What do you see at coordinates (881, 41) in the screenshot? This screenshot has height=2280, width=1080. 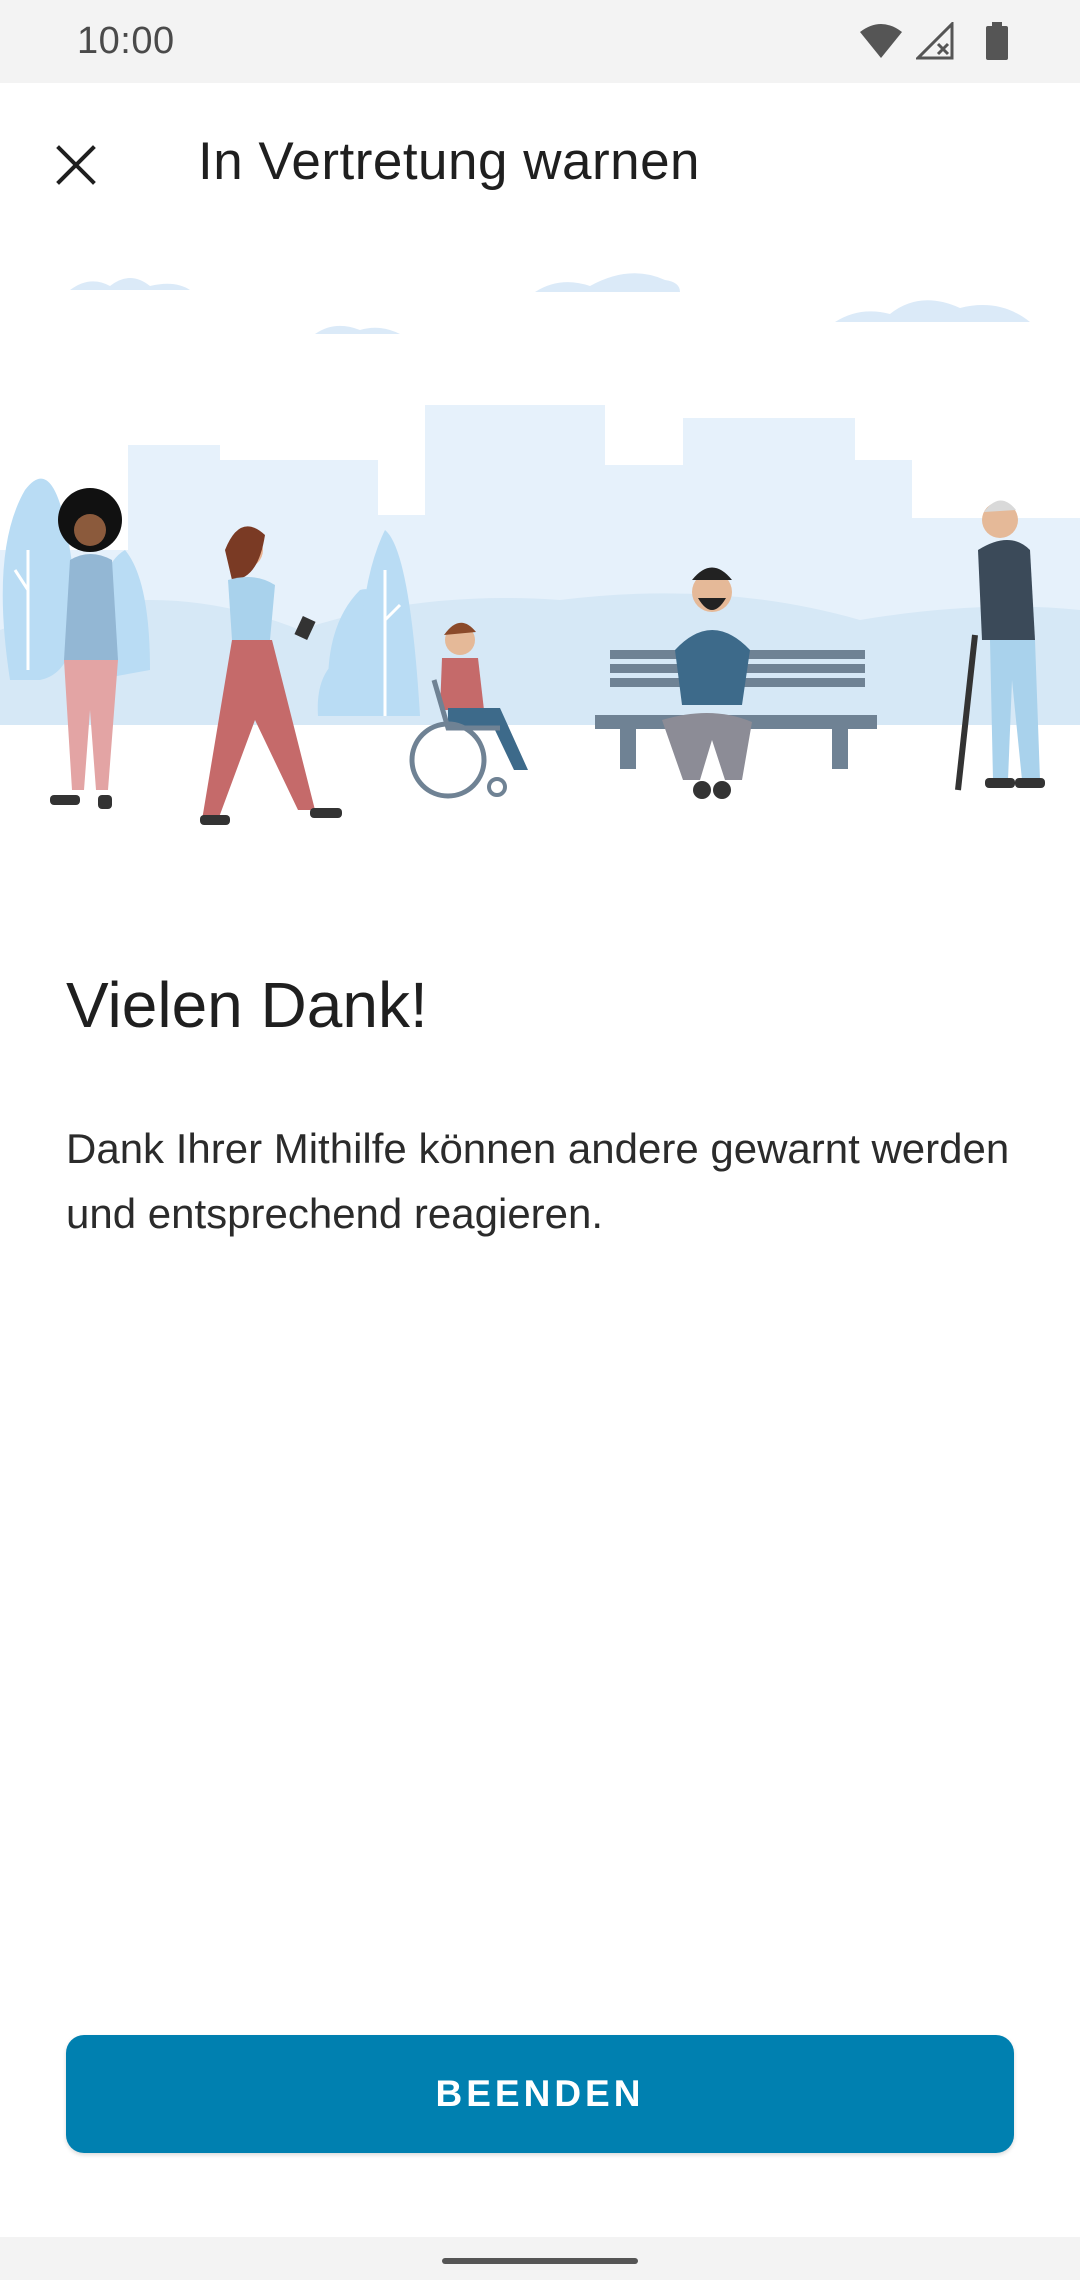 I see `wifi-icon` at bounding box center [881, 41].